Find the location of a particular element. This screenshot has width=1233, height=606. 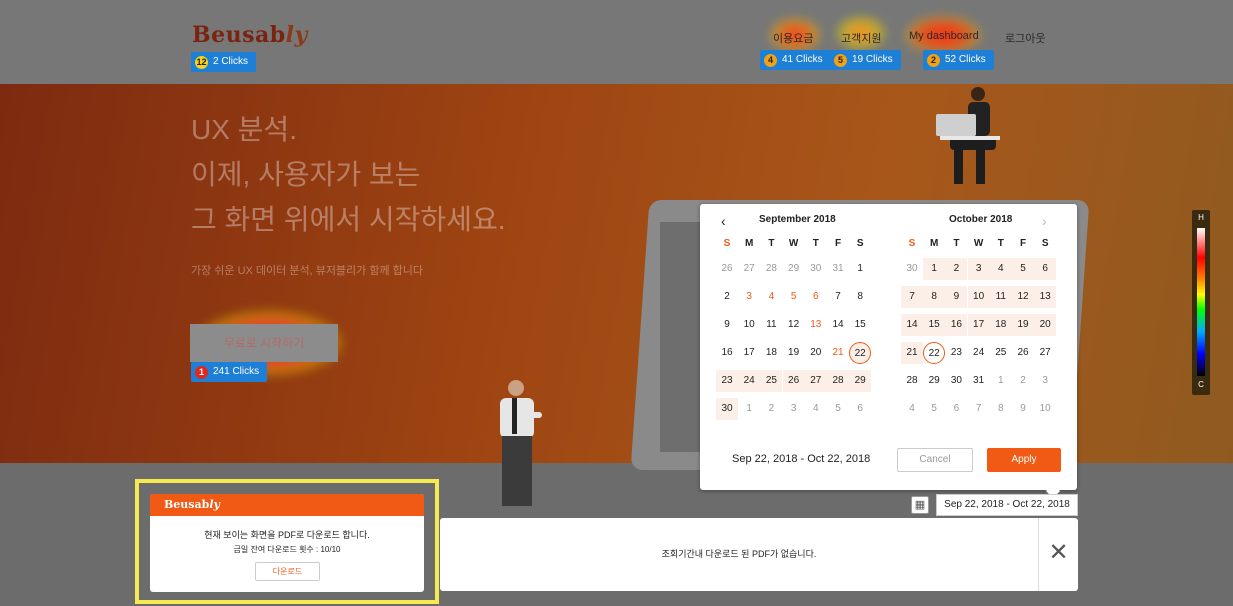

apply-button: Apply is located at coordinates (1024, 460).